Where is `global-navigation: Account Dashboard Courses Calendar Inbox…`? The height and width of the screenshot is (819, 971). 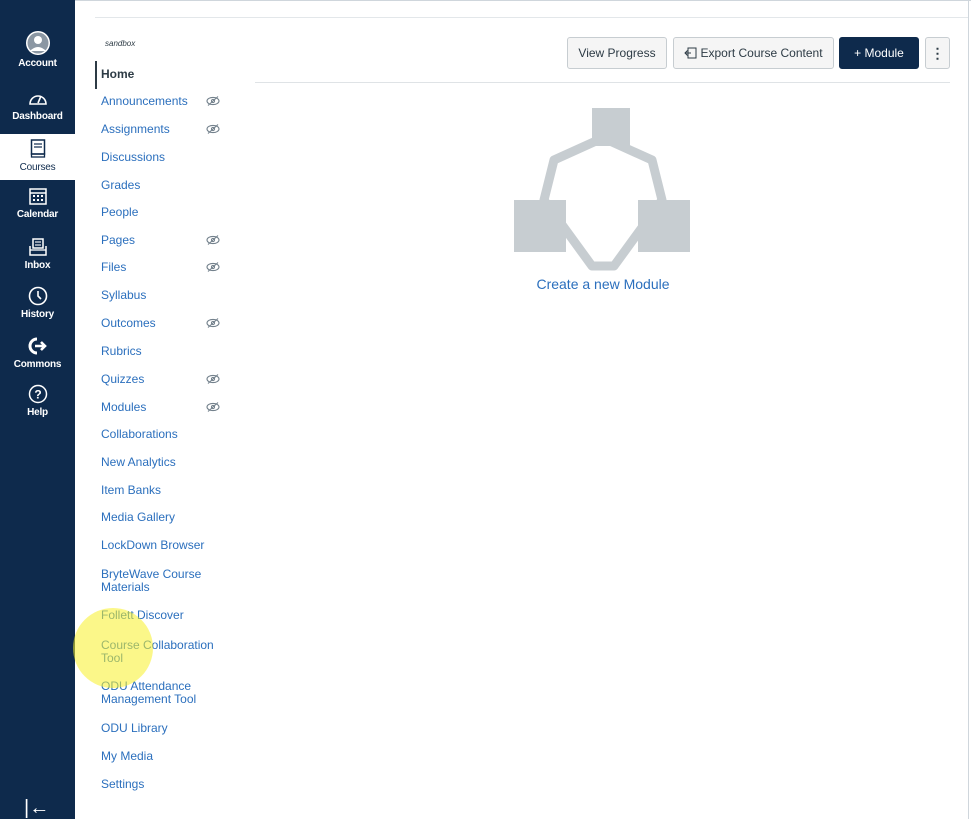
global-navigation: Account Dashboard Courses Calendar Inbox… is located at coordinates (37, 409).